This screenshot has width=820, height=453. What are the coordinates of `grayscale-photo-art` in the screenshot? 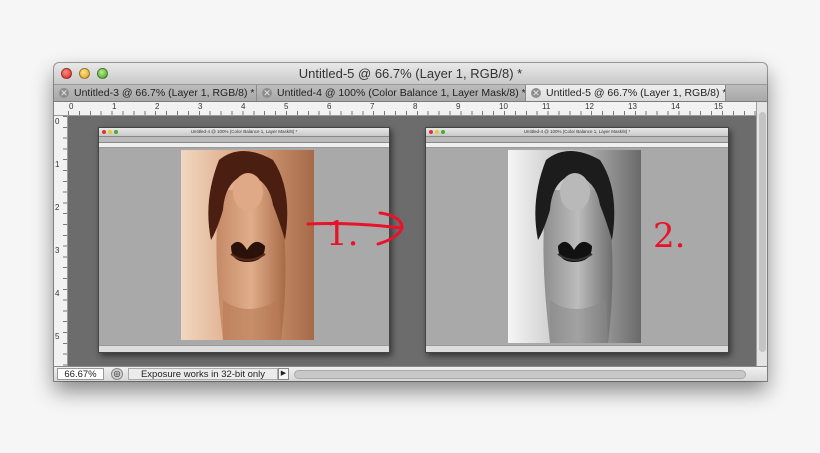 It's located at (574, 246).